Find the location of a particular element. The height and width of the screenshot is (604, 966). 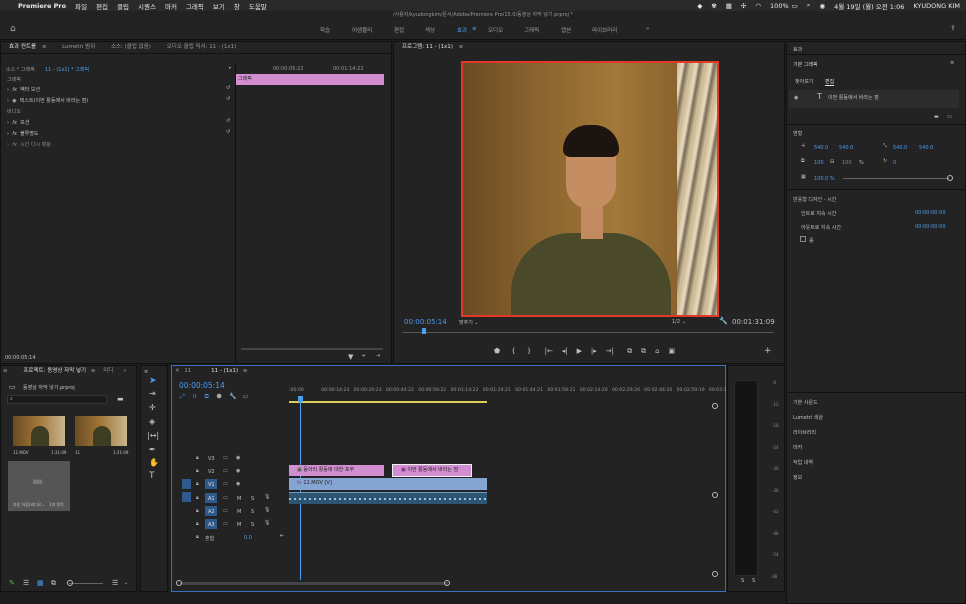

clock: 4월 19일 (월) 오전 1:06 is located at coordinates (869, 6).